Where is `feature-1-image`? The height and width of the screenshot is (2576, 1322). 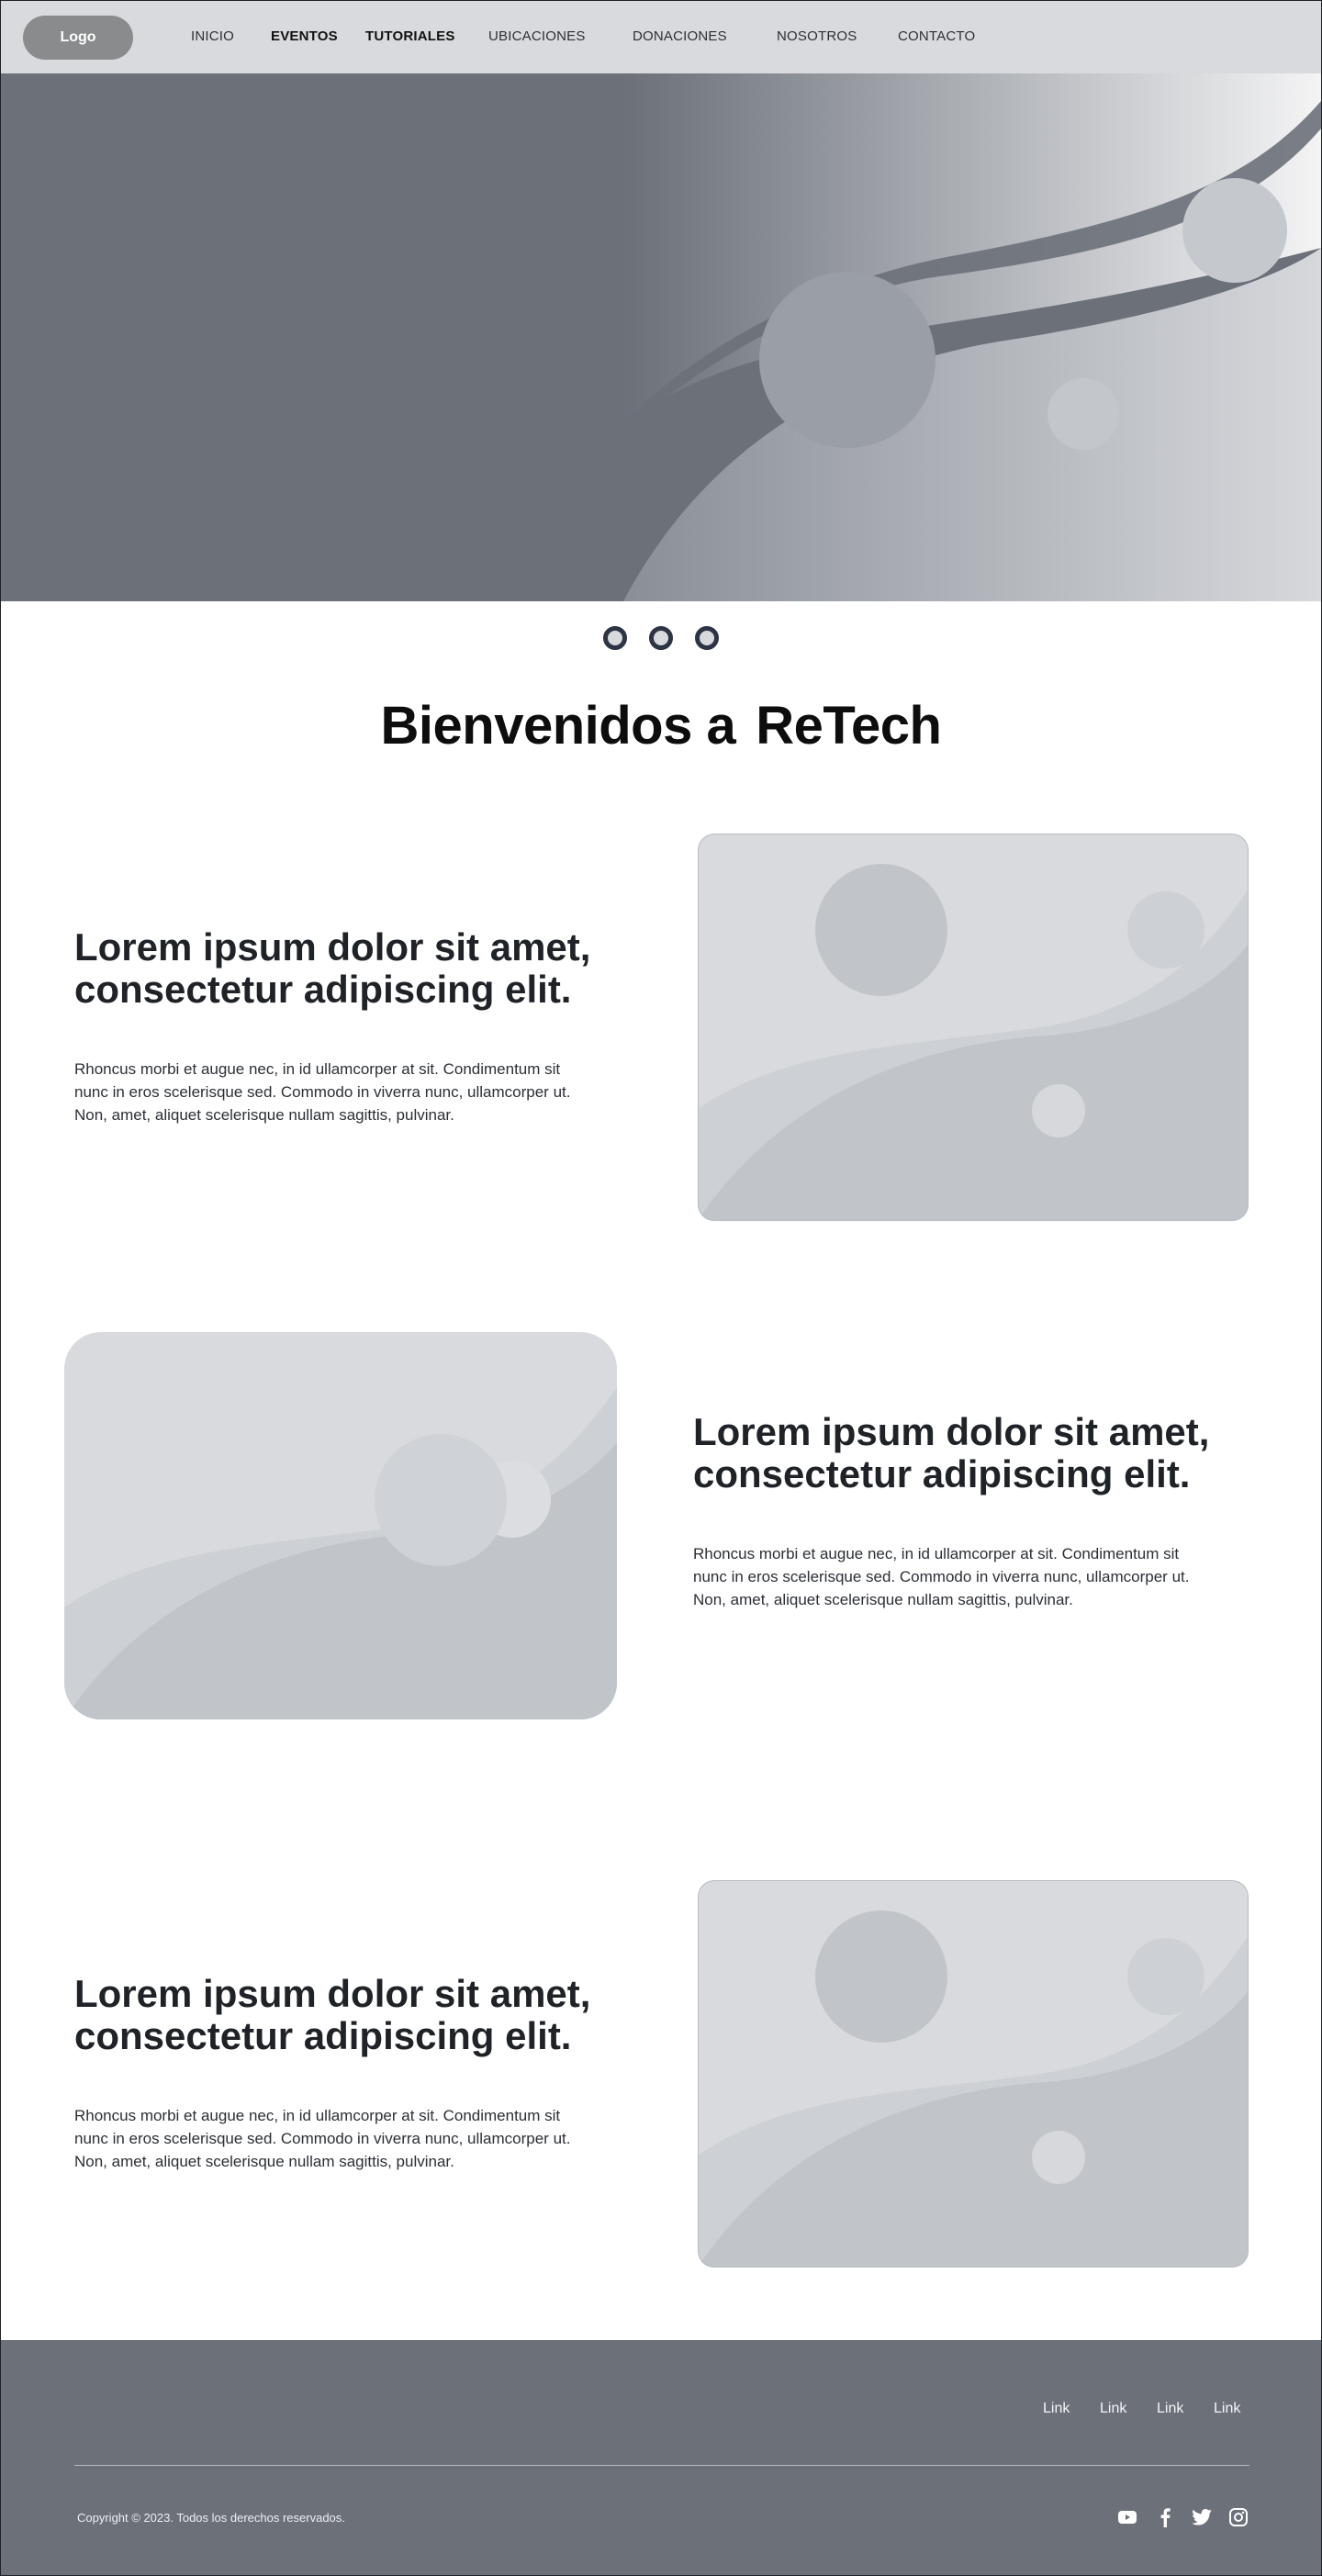
feature-1-image is located at coordinates (973, 1027).